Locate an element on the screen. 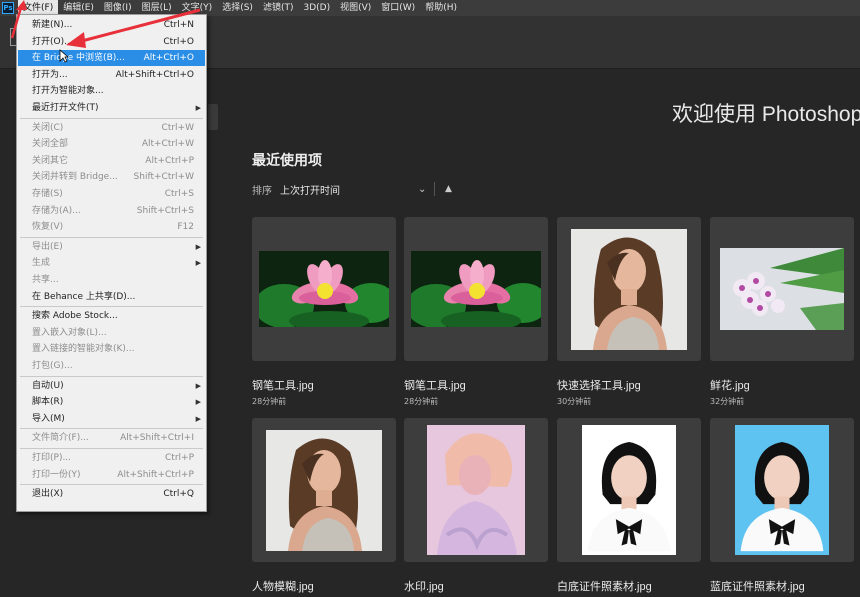 The image size is (860, 597). mouse-cursor-icon is located at coordinates (64, 56).